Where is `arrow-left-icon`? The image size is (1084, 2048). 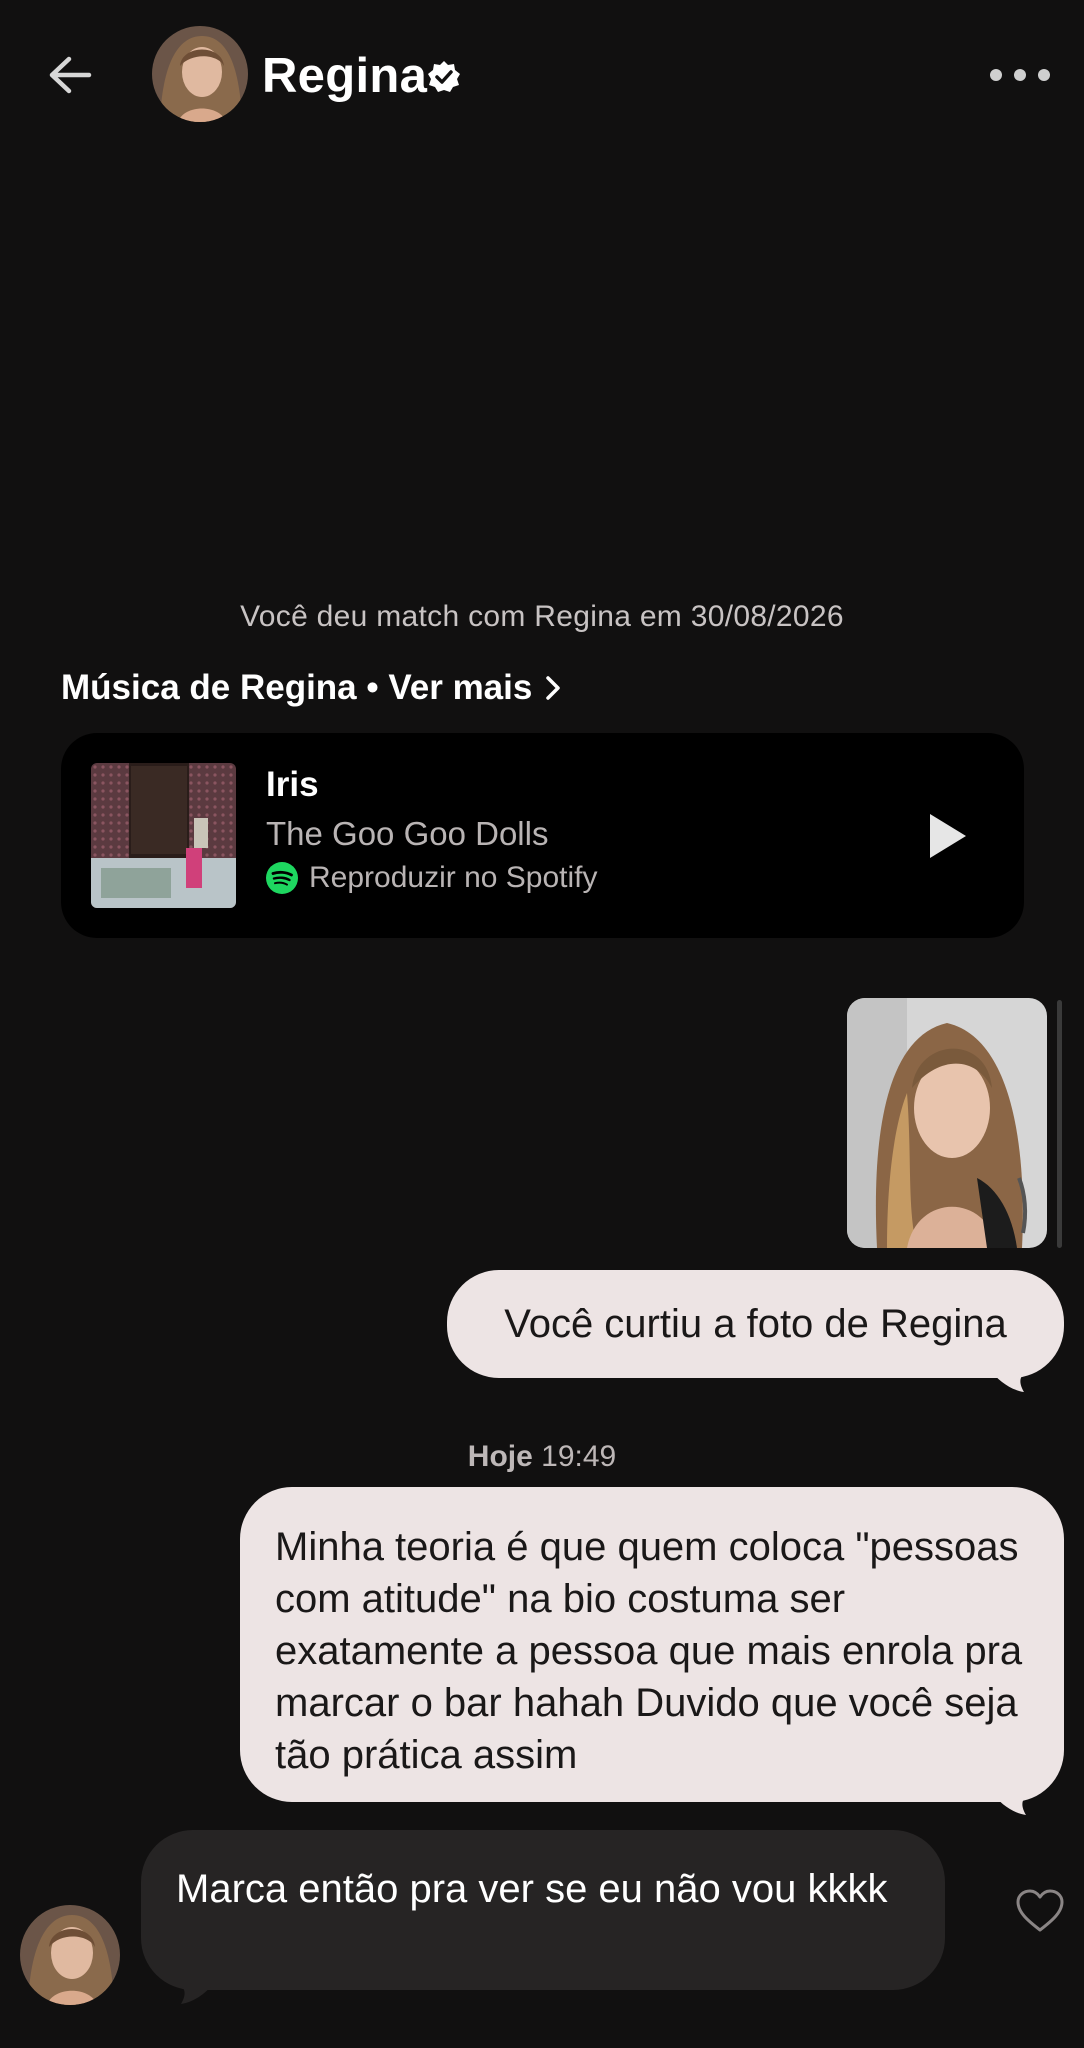 arrow-left-icon is located at coordinates (70, 75).